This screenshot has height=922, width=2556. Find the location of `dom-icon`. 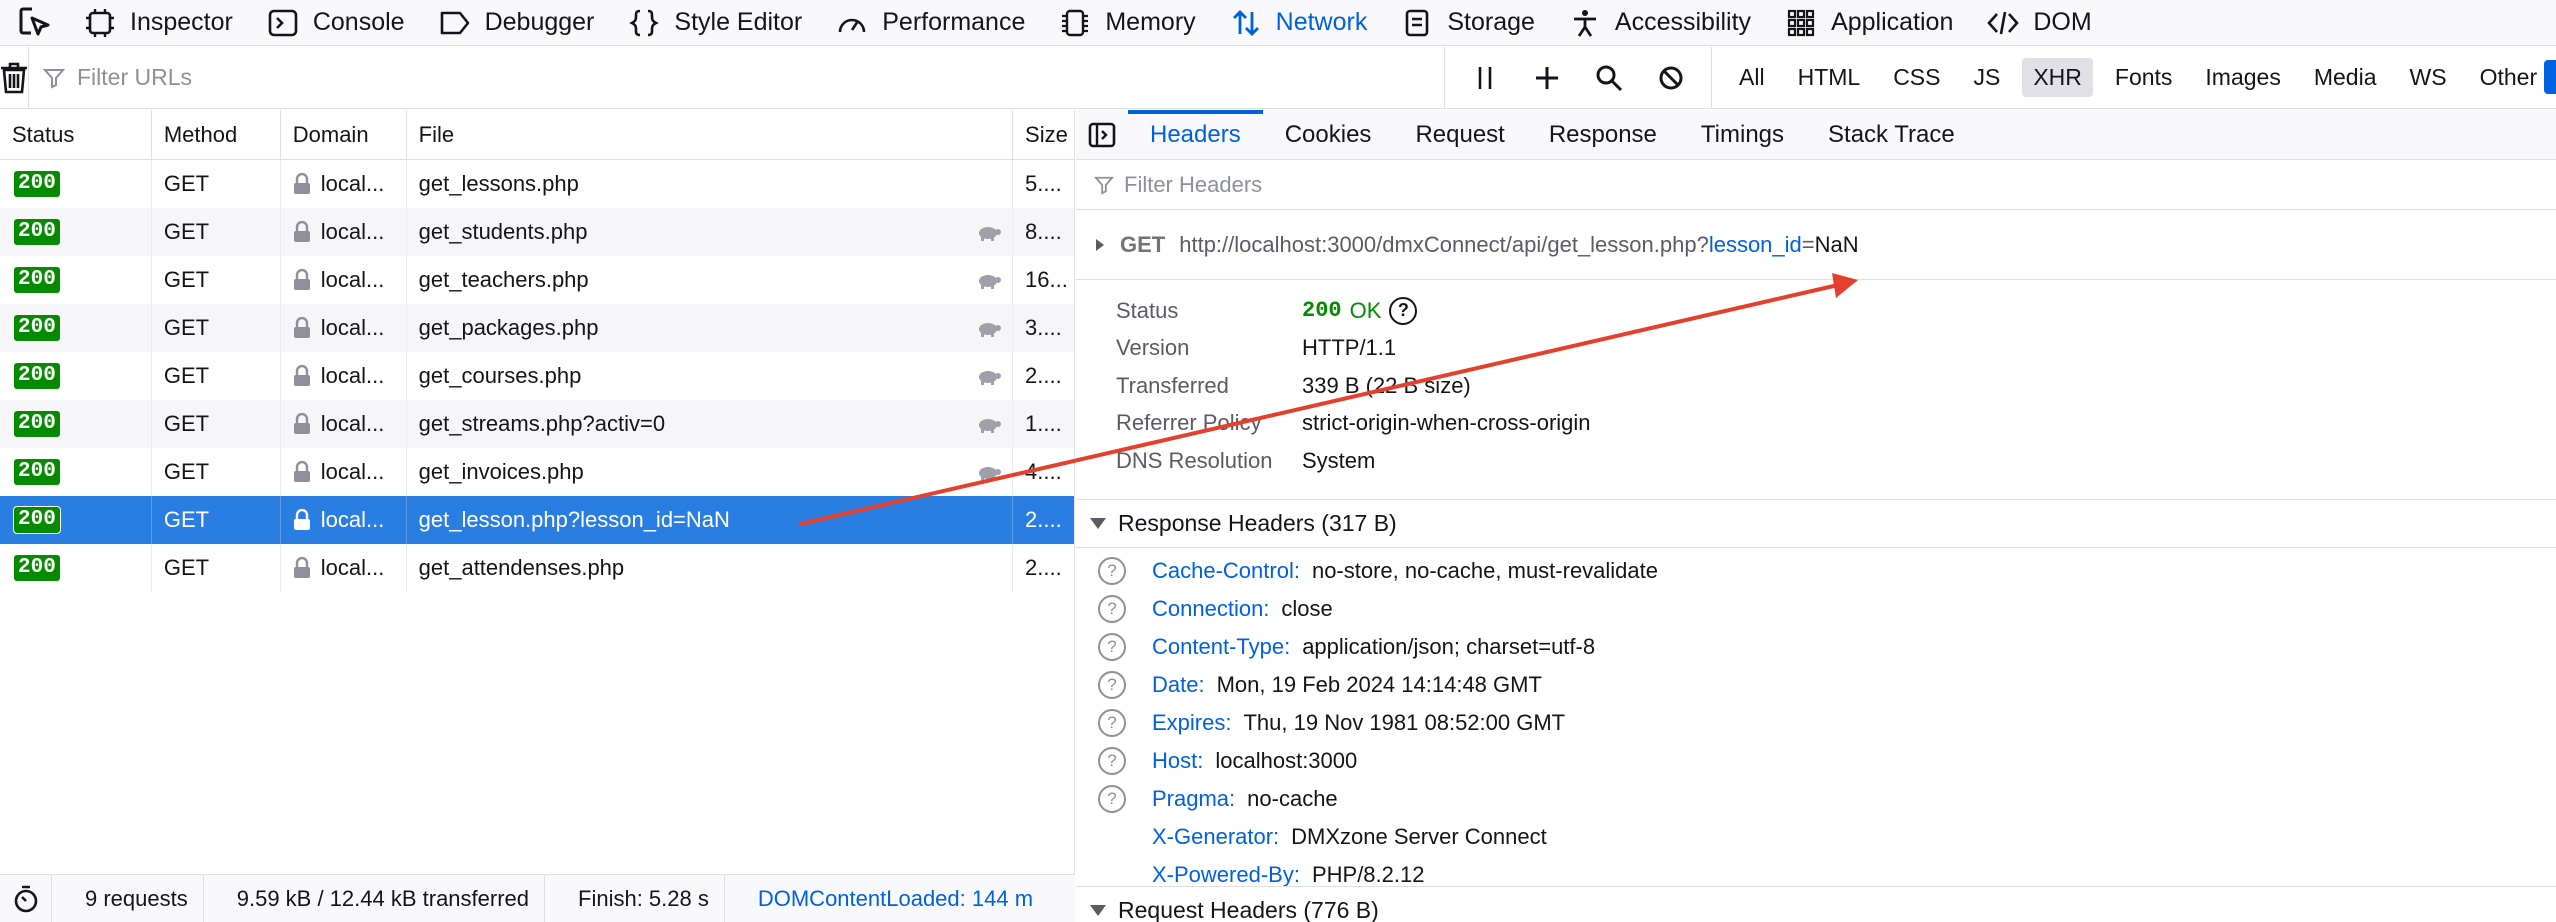

dom-icon is located at coordinates (2003, 23).